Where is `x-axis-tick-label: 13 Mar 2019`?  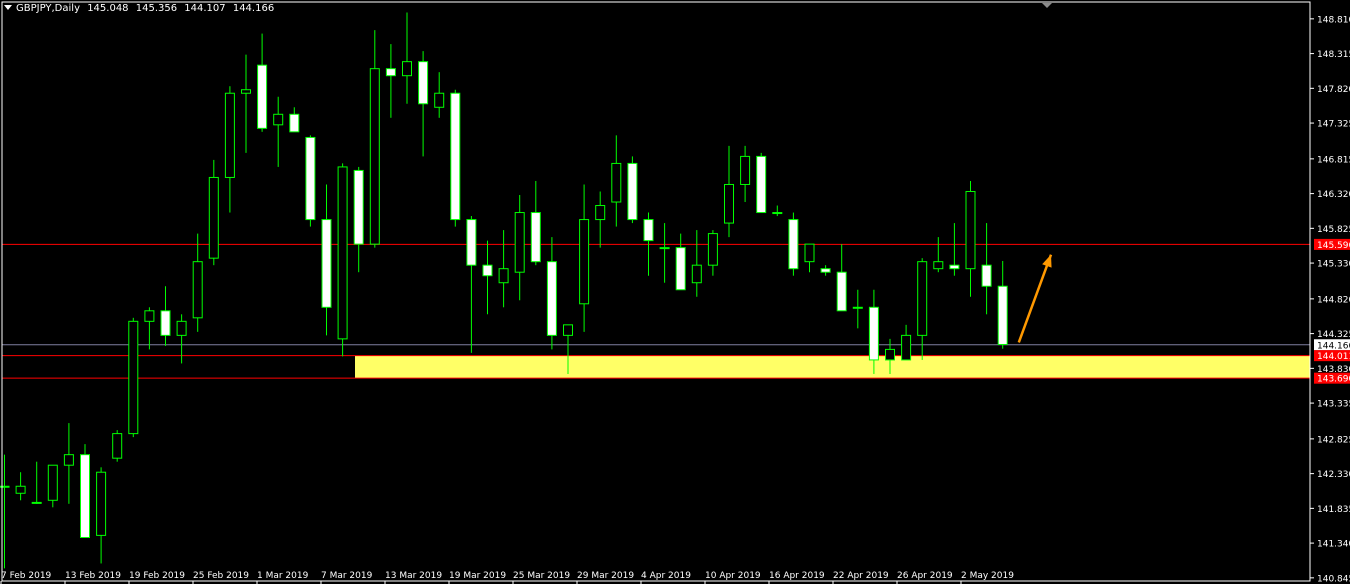
x-axis-tick-label: 13 Mar 2019 is located at coordinates (413, 576).